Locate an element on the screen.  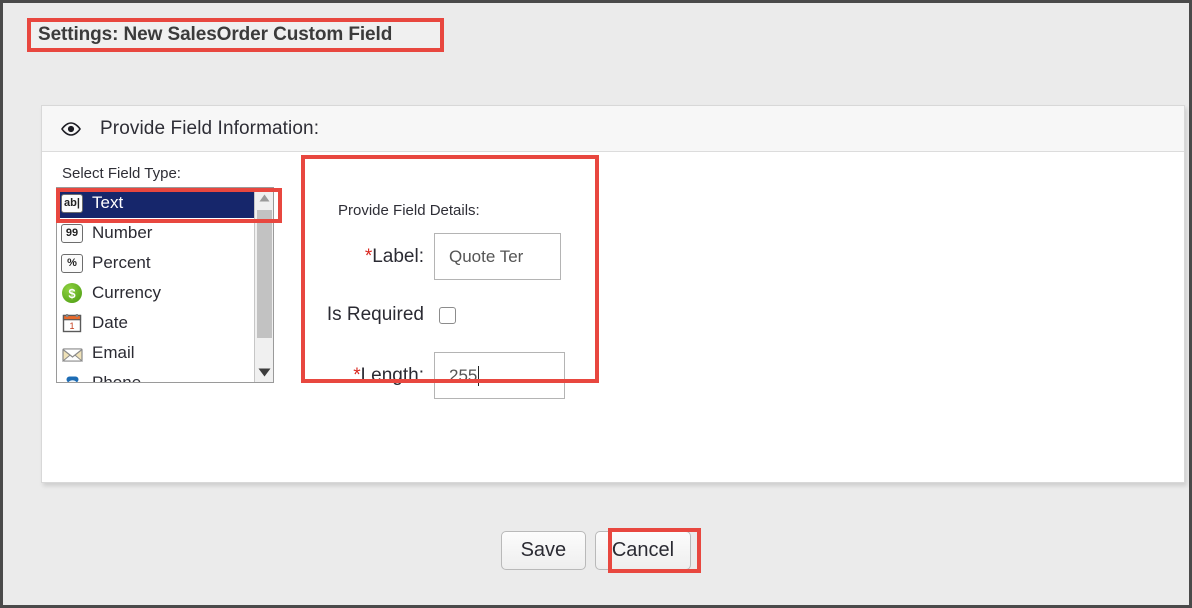
calendar-icon: 1 is located at coordinates (72, 323).